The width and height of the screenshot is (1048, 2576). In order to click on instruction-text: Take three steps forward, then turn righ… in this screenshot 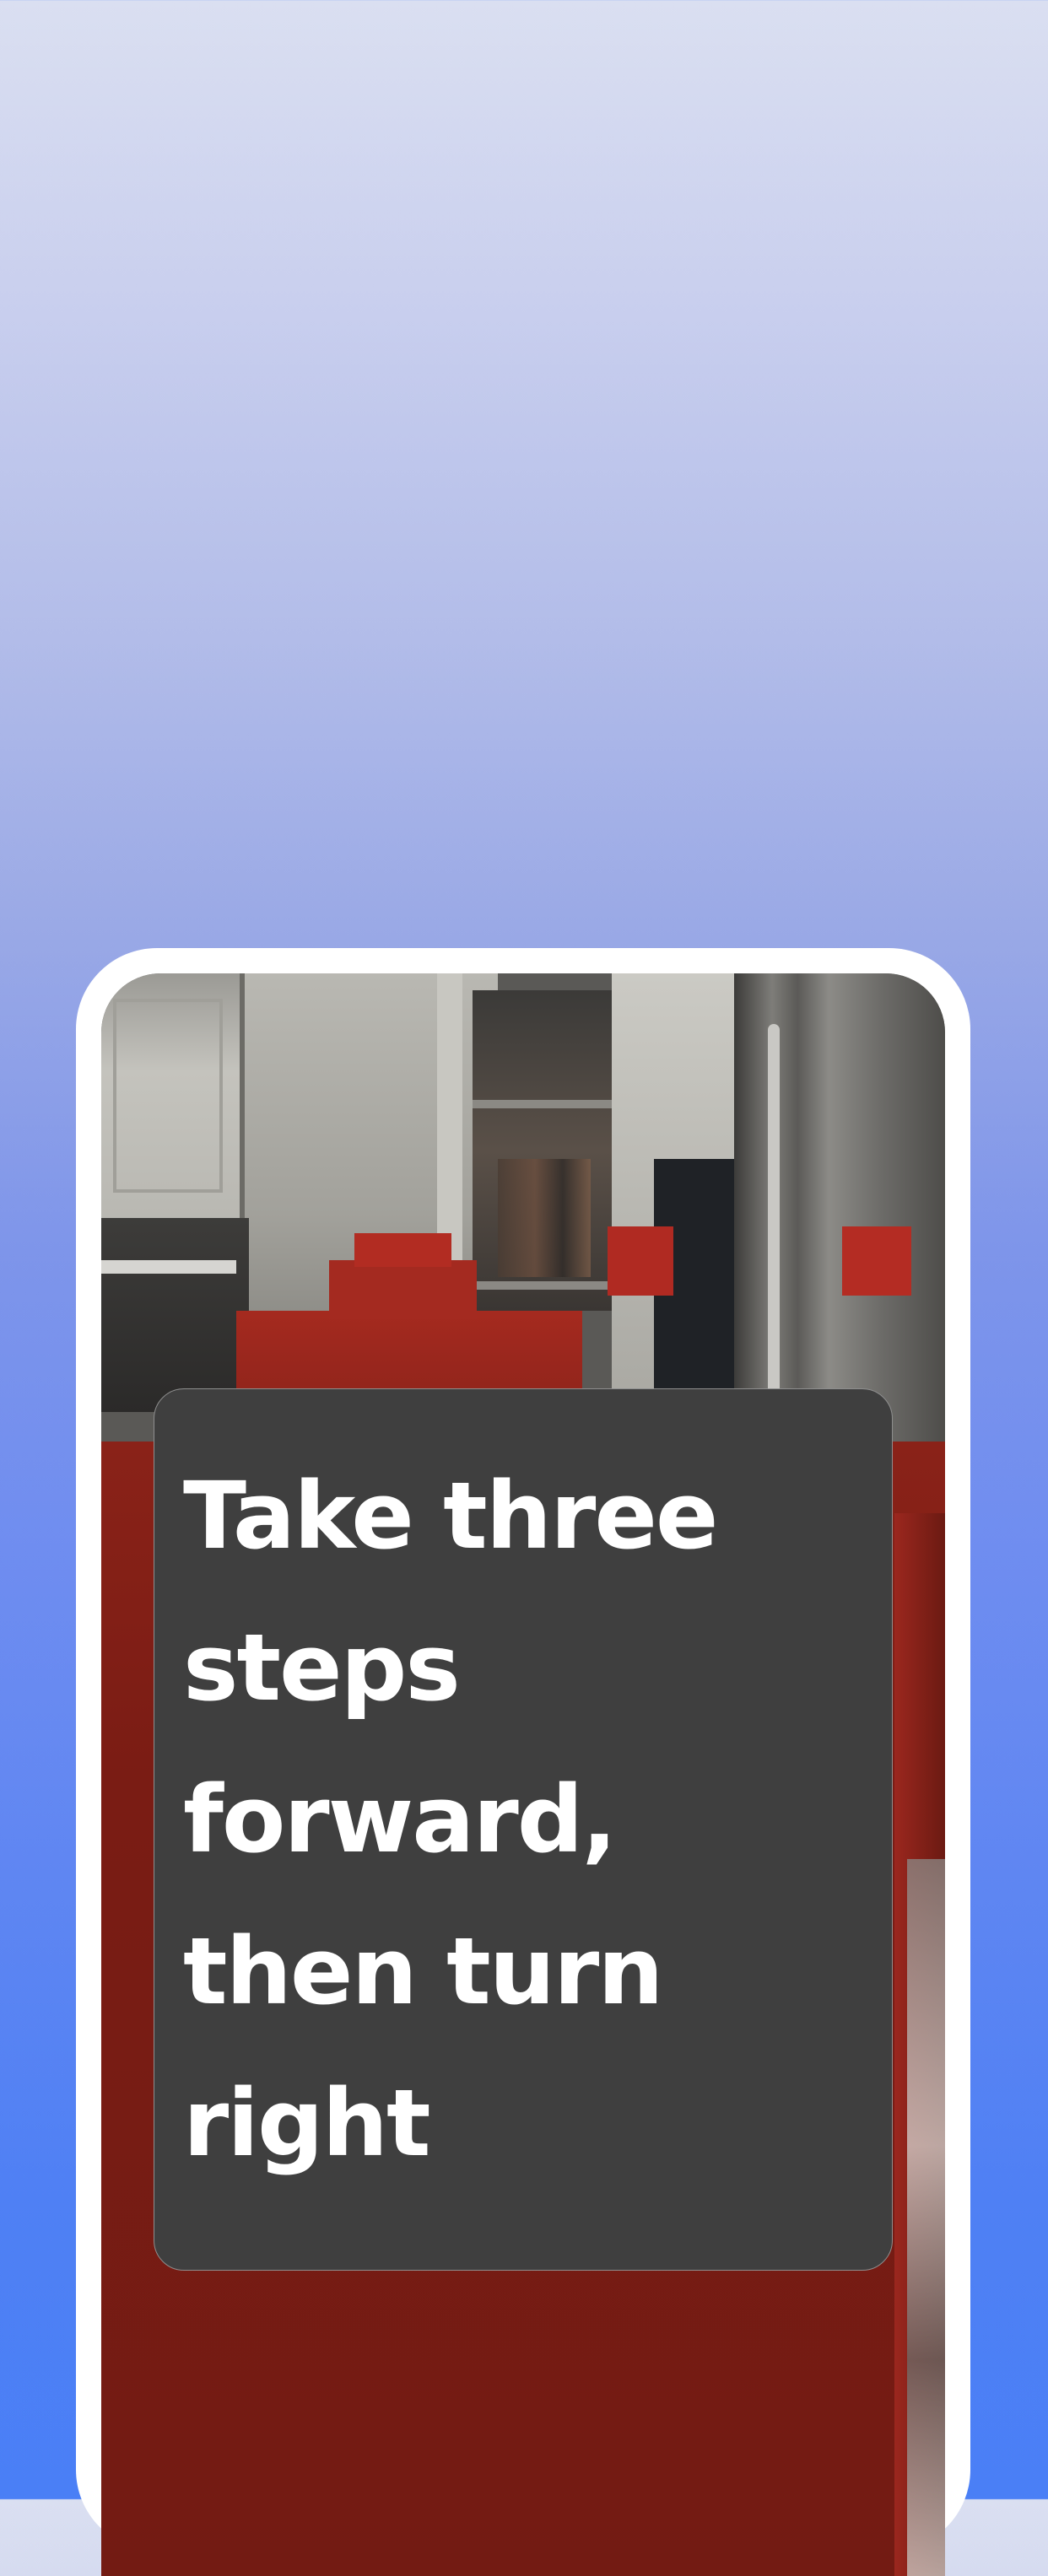, I will do `click(451, 1819)`.